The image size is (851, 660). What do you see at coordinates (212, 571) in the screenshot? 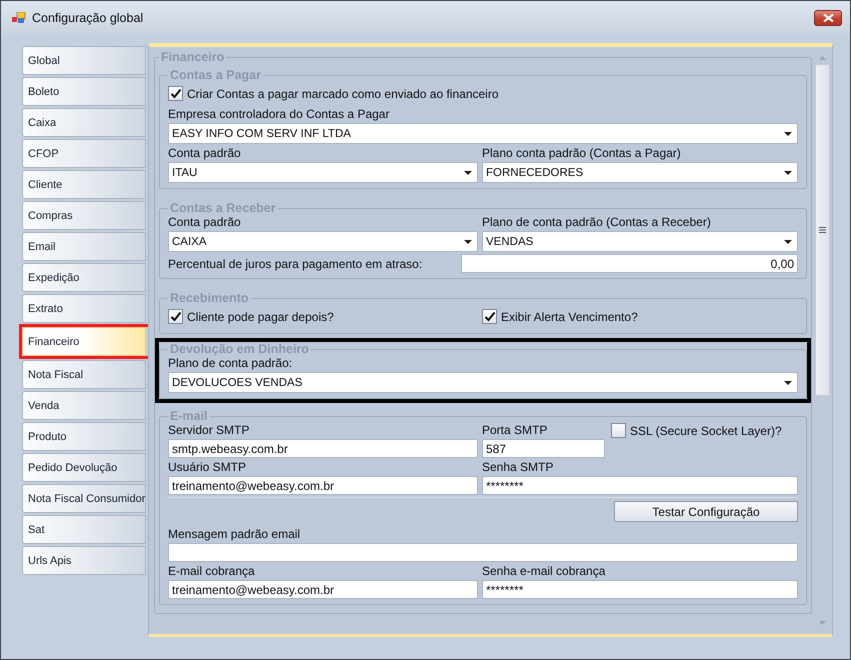
I see `field-label: E-mail cobrança` at bounding box center [212, 571].